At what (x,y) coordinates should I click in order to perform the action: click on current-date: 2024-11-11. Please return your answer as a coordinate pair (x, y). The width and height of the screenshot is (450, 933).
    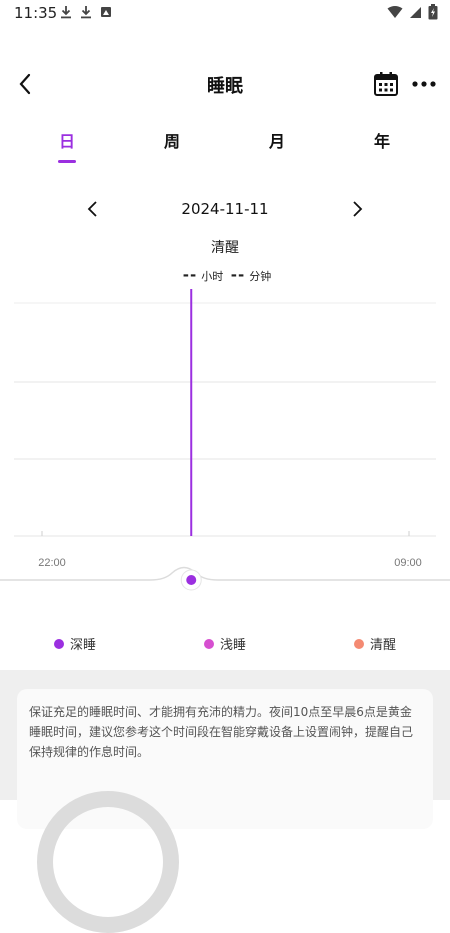
    Looking at the image, I should click on (225, 209).